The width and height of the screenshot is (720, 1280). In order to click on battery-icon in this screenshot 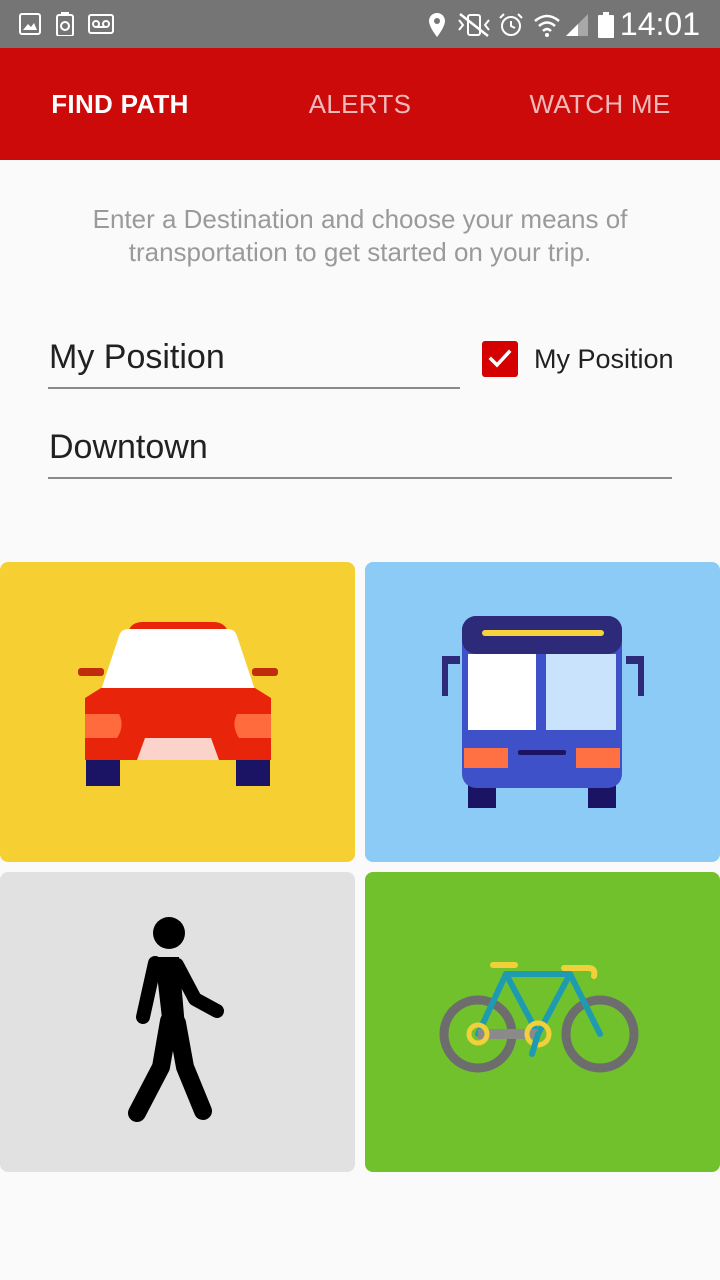, I will do `click(606, 25)`.